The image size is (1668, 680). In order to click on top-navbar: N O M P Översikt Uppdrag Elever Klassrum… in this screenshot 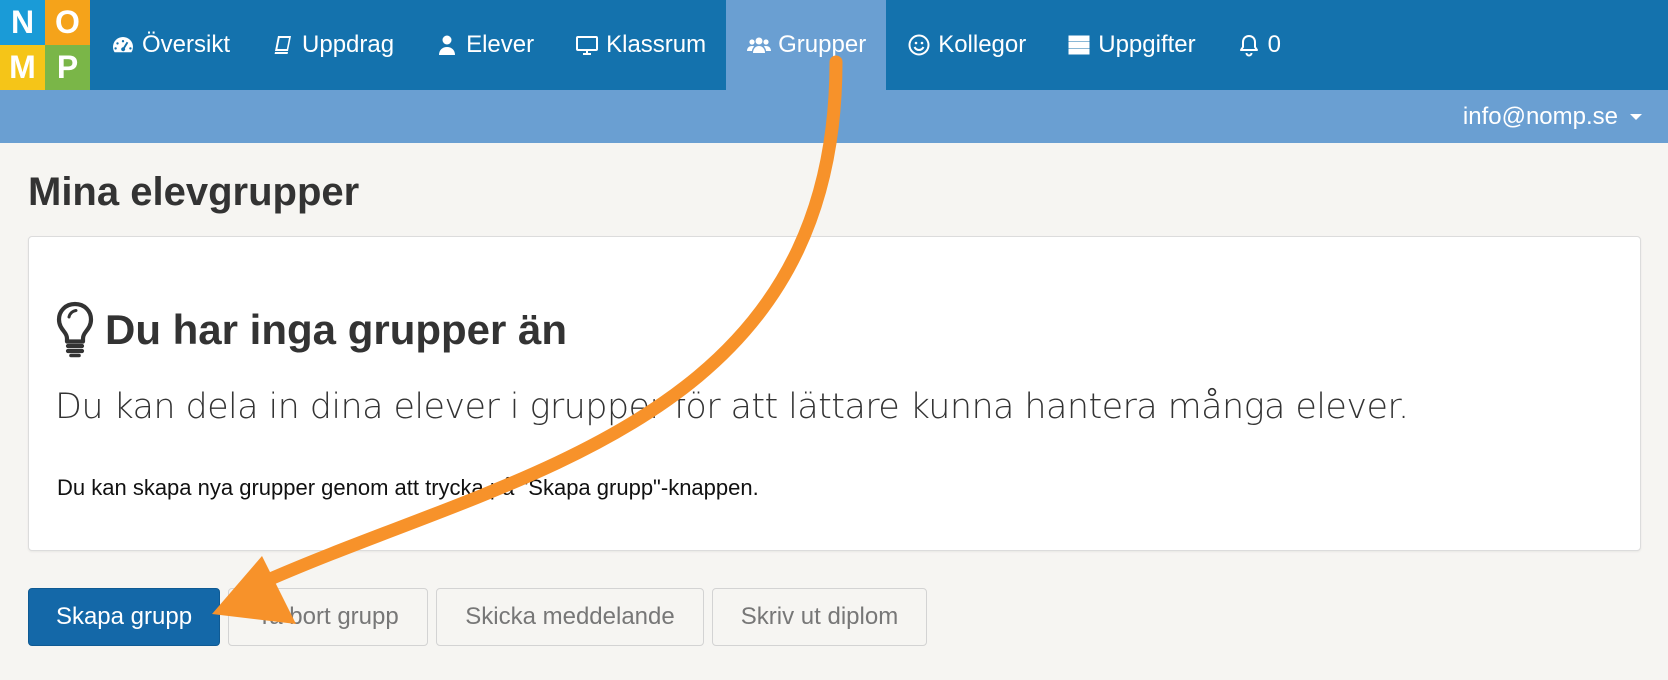, I will do `click(834, 45)`.